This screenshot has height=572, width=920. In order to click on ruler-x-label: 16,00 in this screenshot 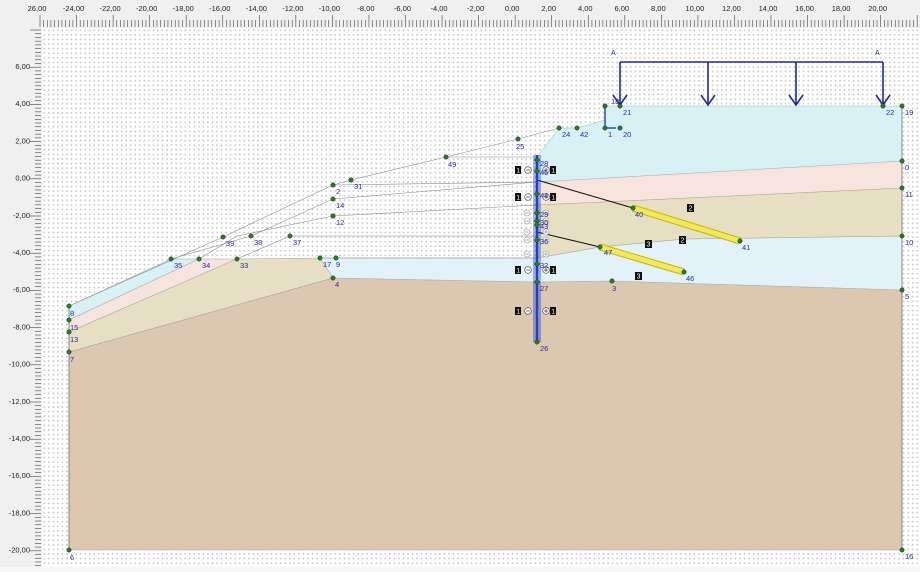, I will do `click(804, 8)`.